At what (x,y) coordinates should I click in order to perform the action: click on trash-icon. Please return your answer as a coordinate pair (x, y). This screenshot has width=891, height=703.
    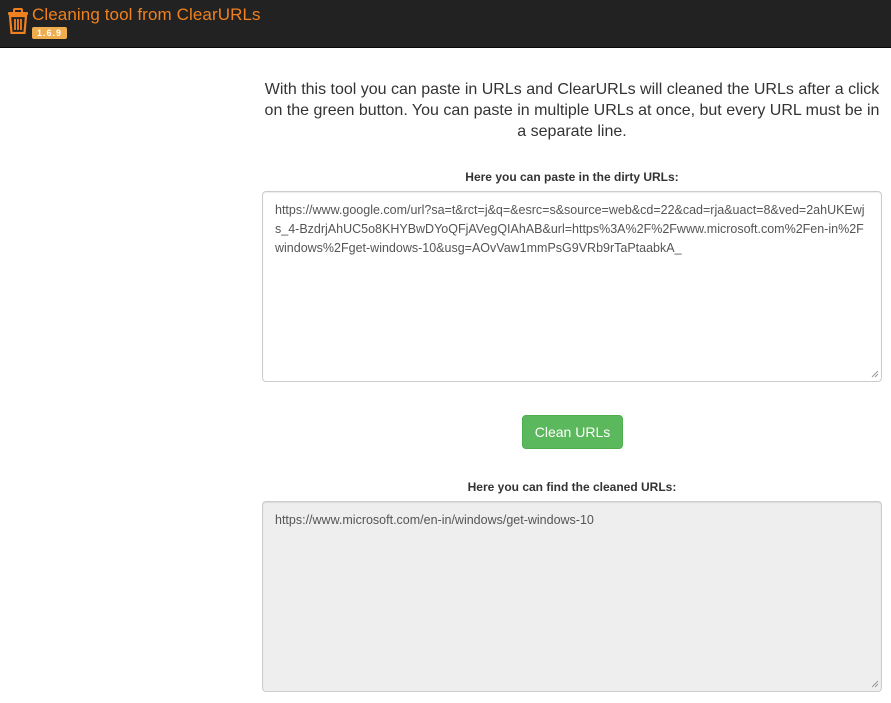
    Looking at the image, I should click on (18, 21).